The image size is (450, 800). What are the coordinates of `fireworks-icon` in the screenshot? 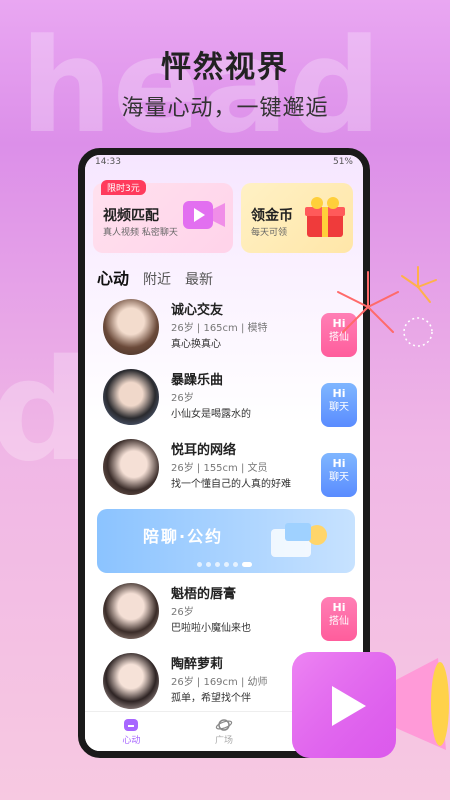 It's located at (387, 306).